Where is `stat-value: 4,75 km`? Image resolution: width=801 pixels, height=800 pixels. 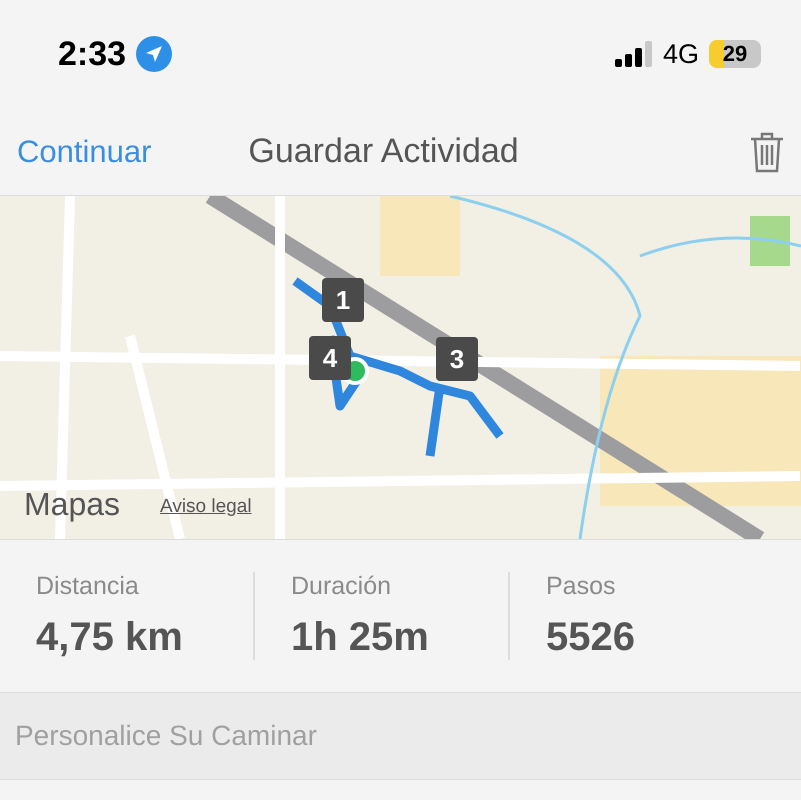
stat-value: 4,75 km is located at coordinates (110, 637).